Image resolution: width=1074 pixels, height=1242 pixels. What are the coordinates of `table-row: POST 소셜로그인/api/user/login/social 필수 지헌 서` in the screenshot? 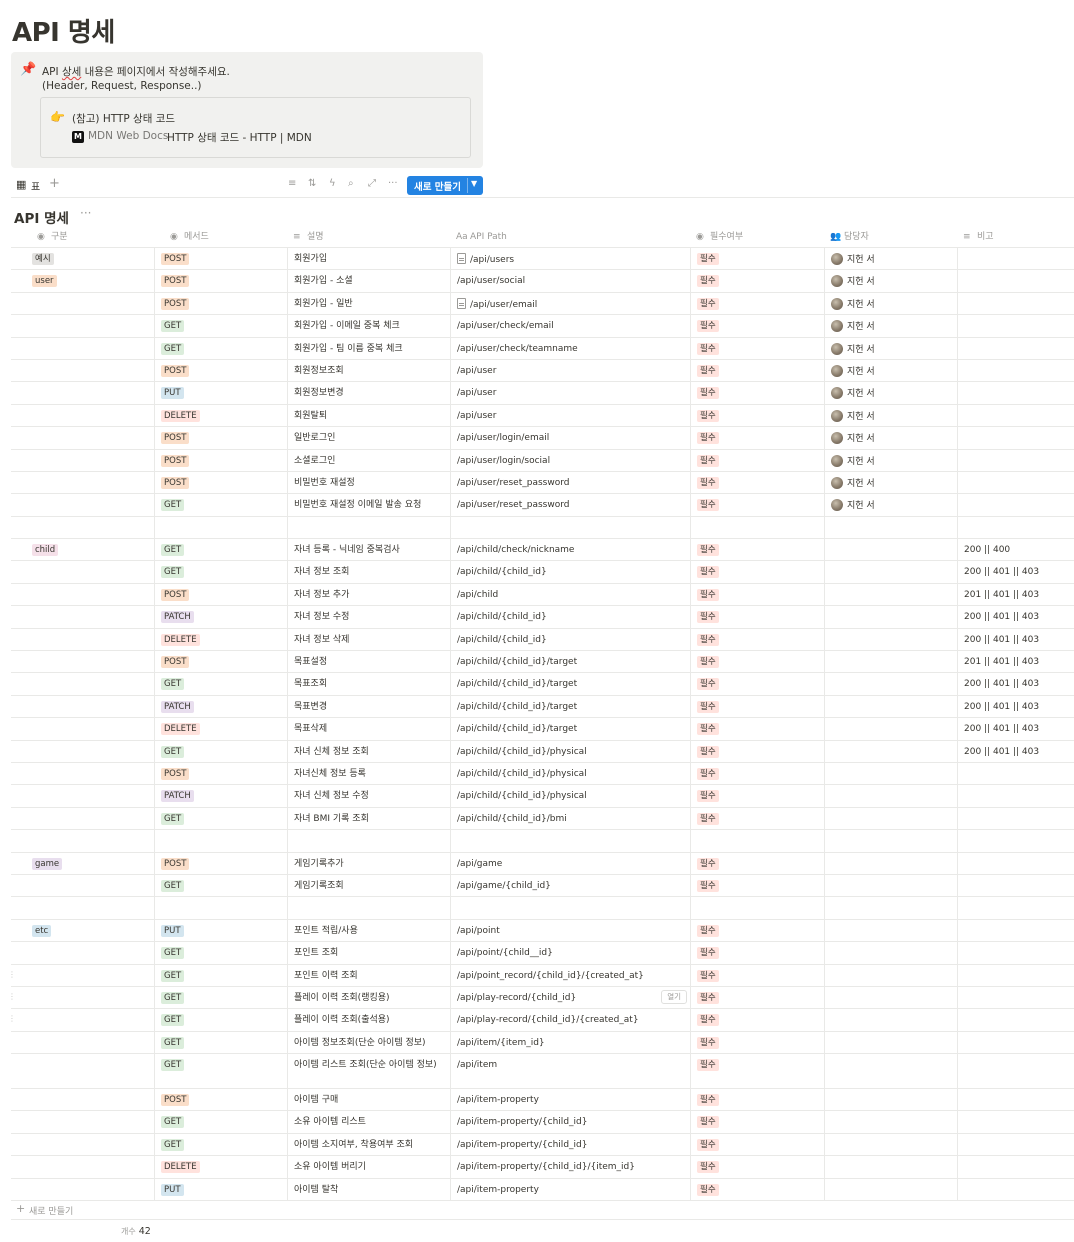 It's located at (542, 460).